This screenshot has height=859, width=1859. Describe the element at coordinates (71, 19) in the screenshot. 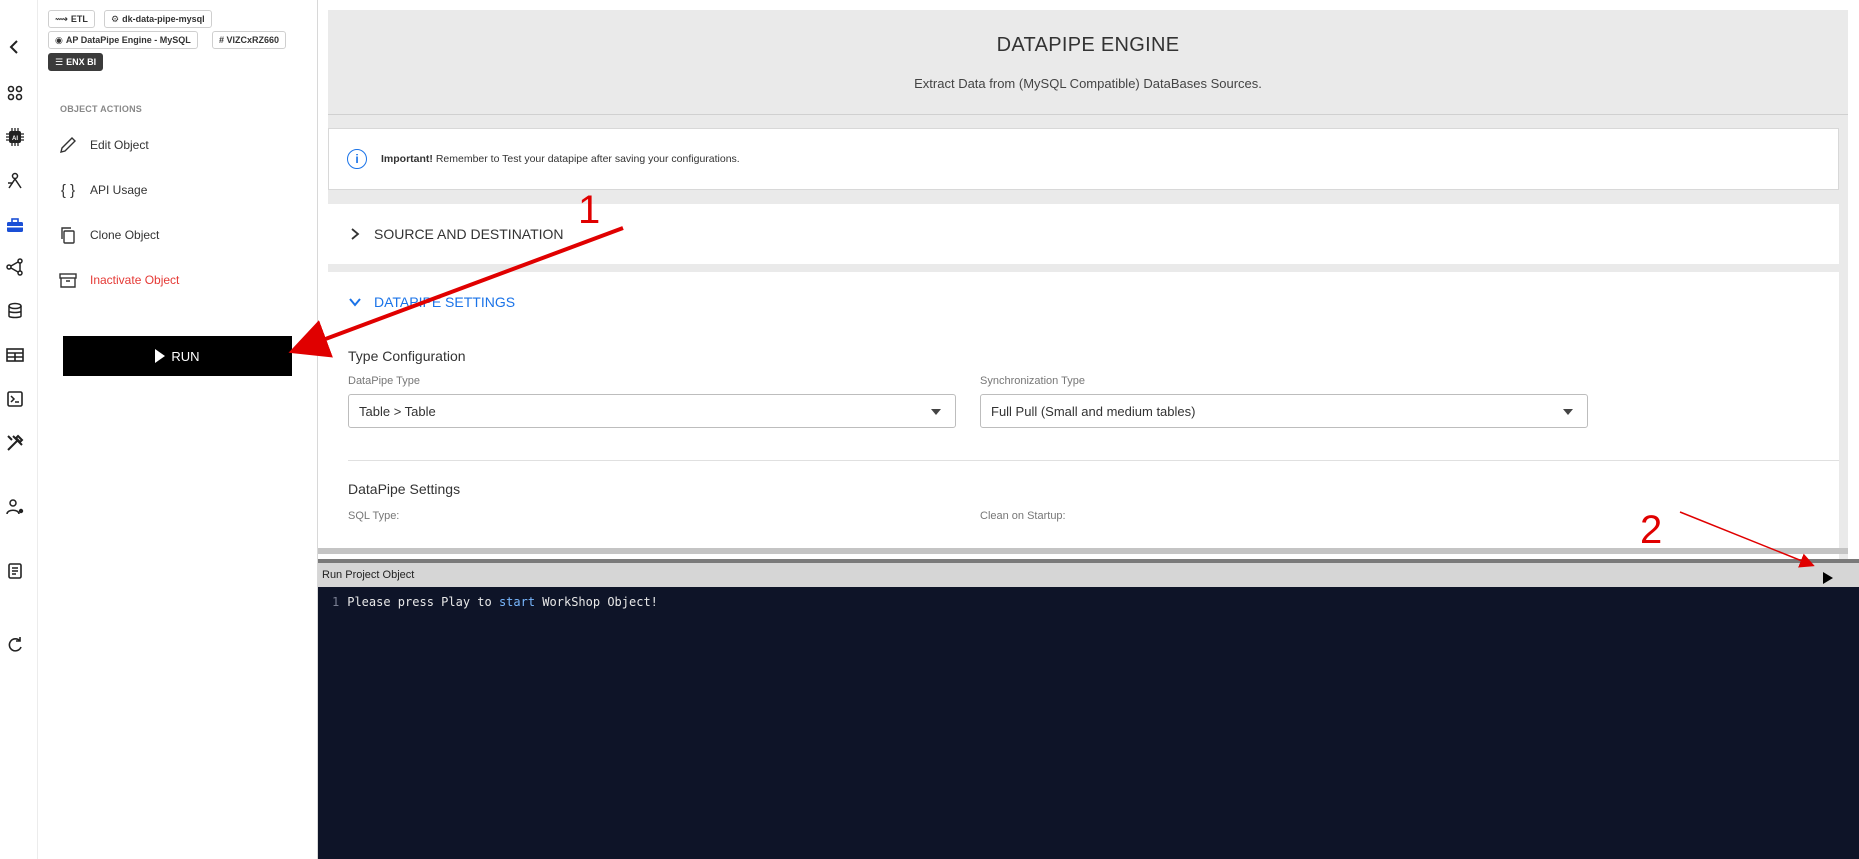

I see `tag-etl: ⟿ ETL` at that location.